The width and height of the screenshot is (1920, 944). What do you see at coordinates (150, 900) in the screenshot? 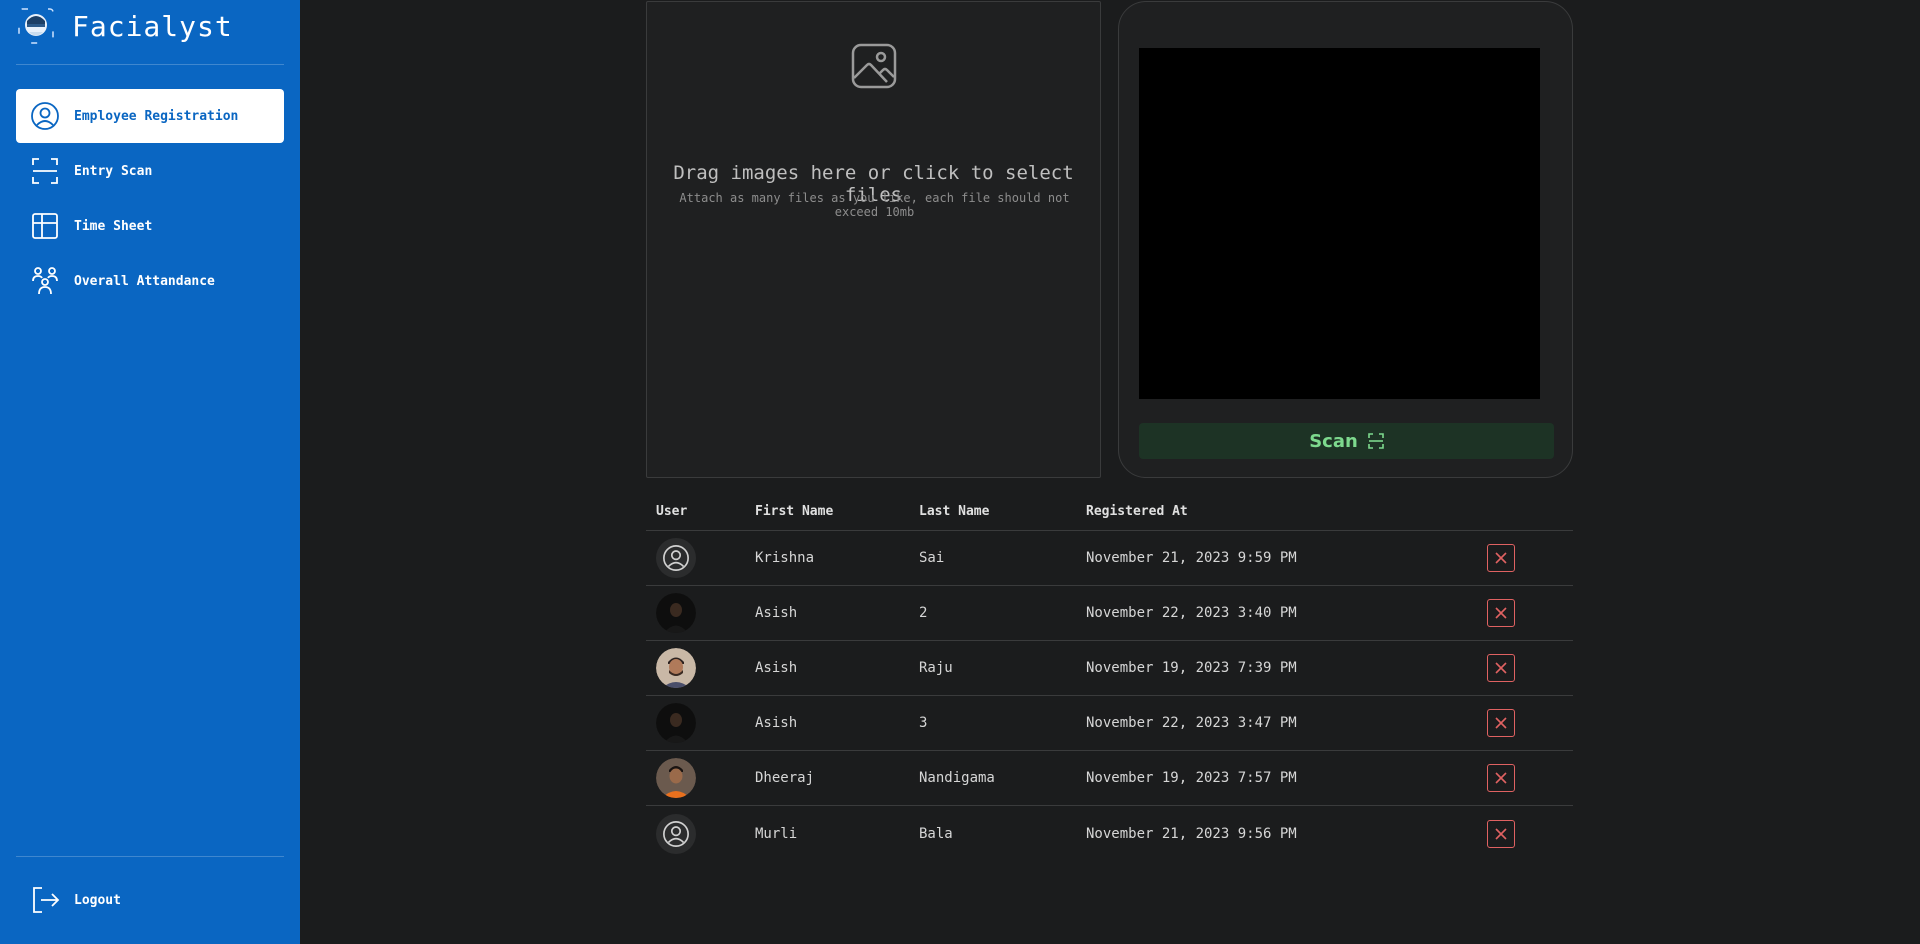
I see `logout-button: Logout` at bounding box center [150, 900].